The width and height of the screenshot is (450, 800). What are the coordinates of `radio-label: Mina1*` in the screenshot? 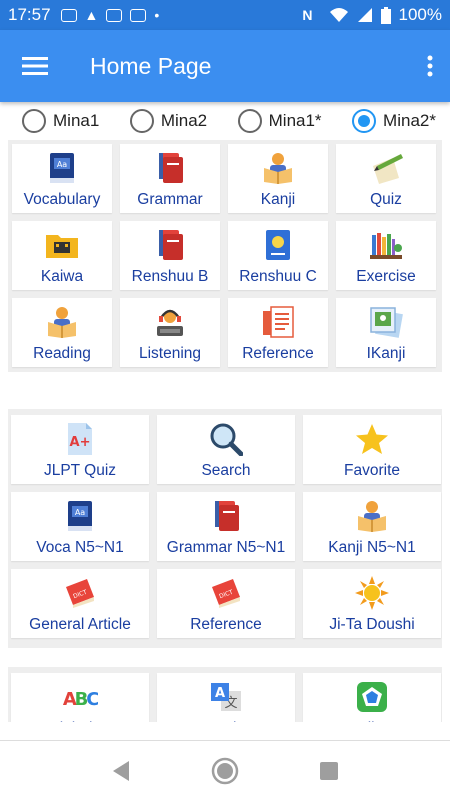 It's located at (295, 120).